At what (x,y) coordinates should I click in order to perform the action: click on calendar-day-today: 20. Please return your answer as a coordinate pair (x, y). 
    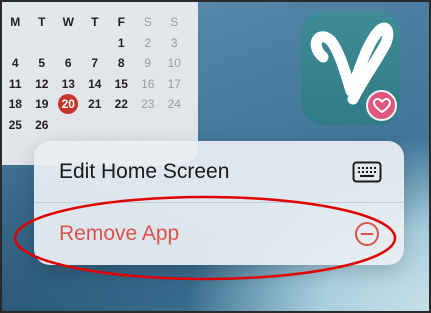
    Looking at the image, I should click on (68, 104).